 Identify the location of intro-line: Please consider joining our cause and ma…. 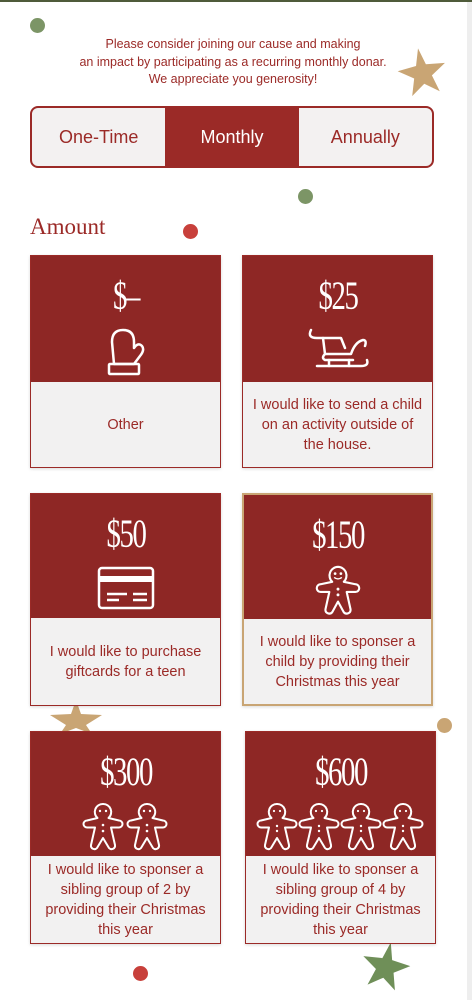
(233, 44).